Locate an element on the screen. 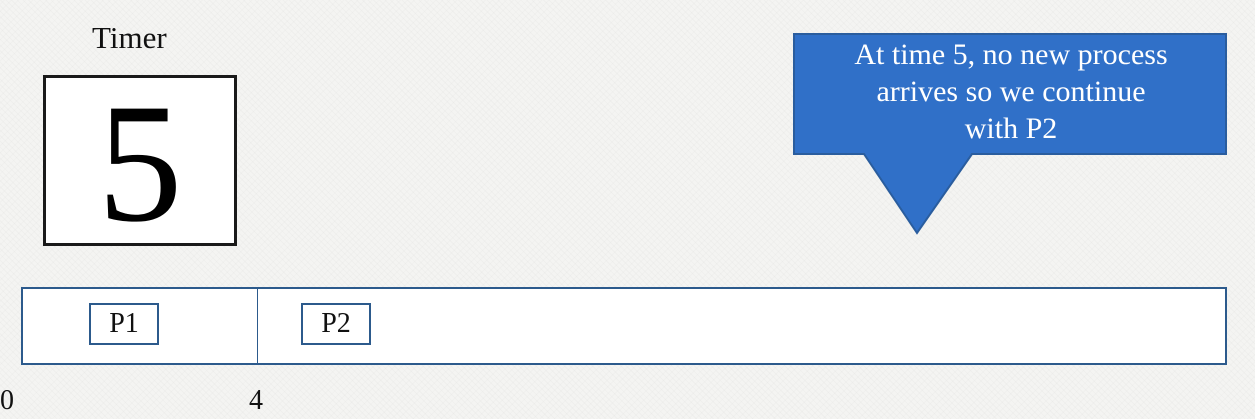 The width and height of the screenshot is (1255, 419). timer-value: 5 is located at coordinates (140, 162).